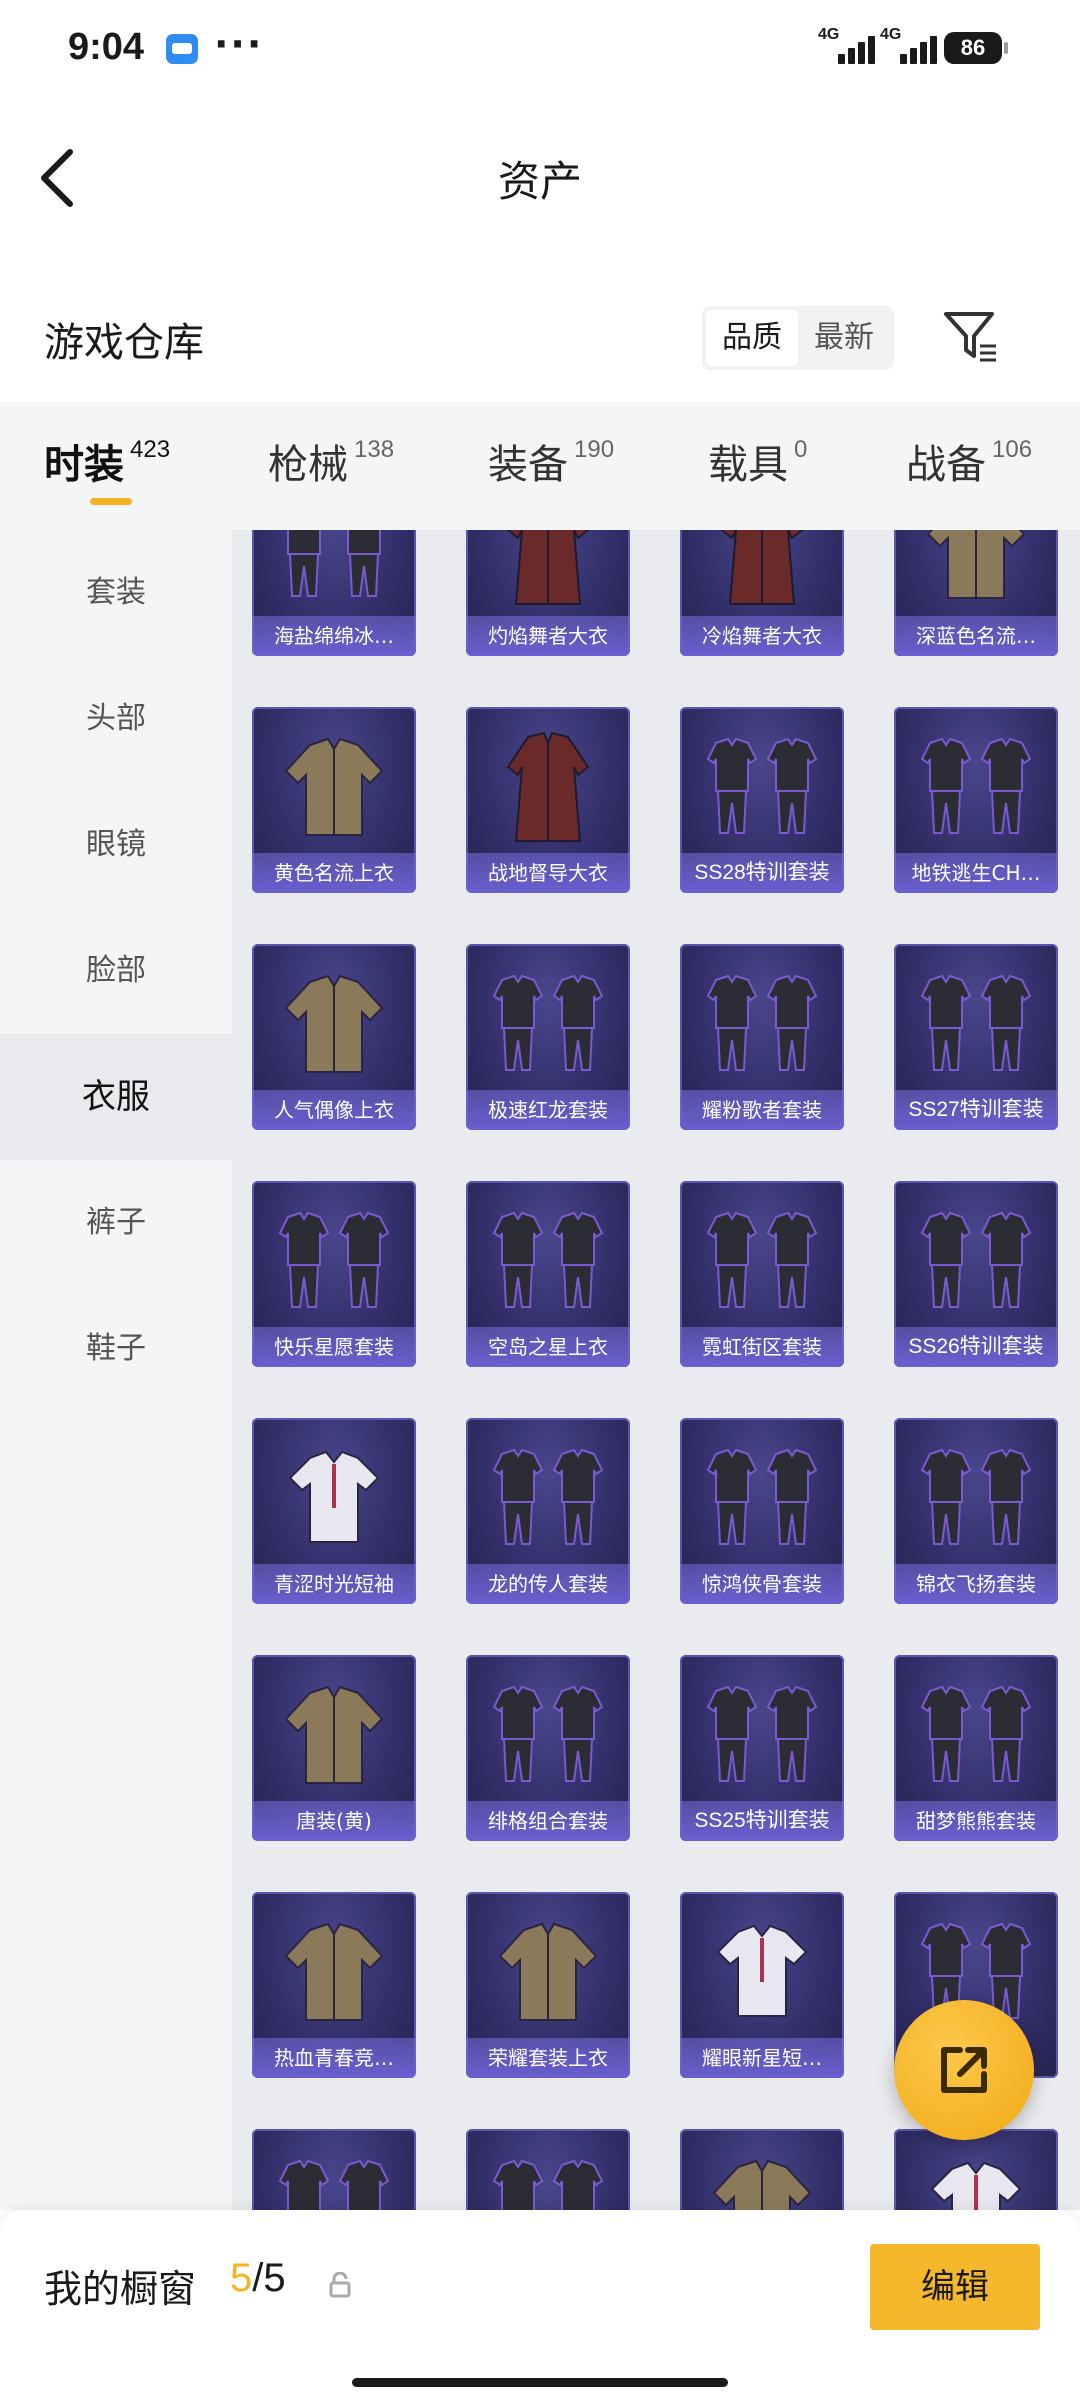 Image resolution: width=1080 pixels, height=2400 pixels. Describe the element at coordinates (116, 1349) in the screenshot. I see `sidebar-item-shoes: 鞋子` at that location.